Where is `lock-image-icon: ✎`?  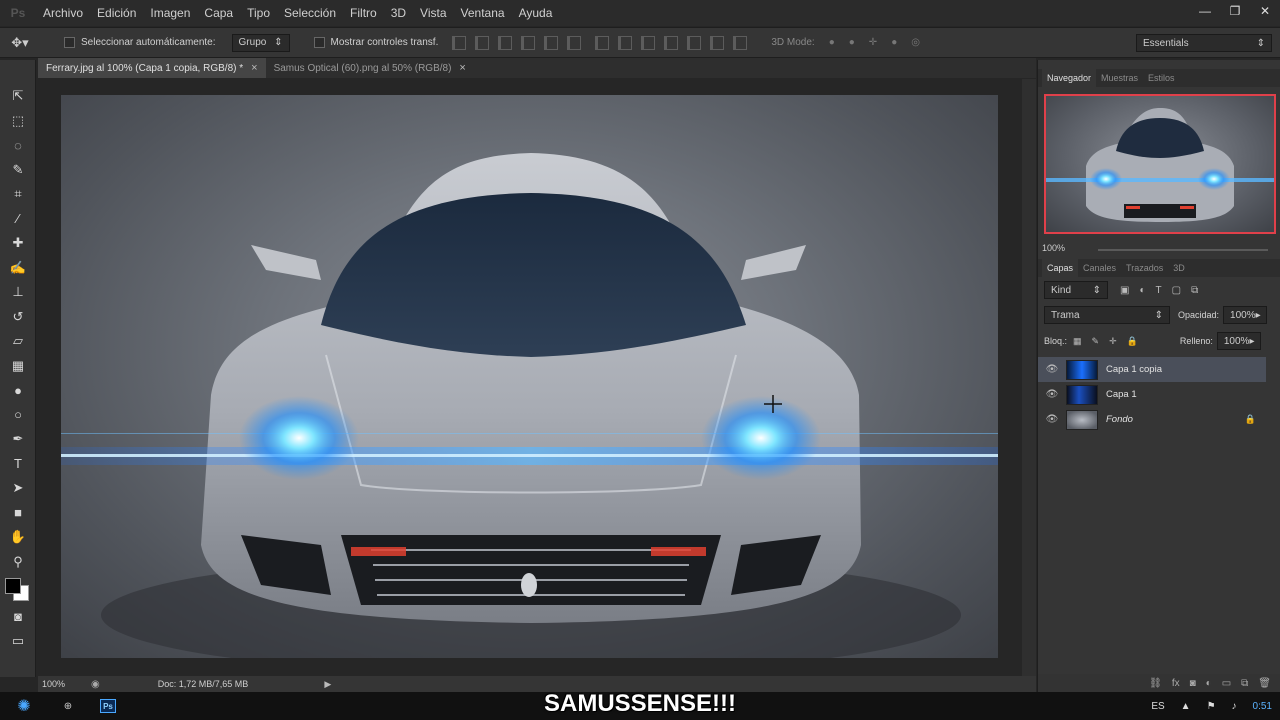 lock-image-icon: ✎ is located at coordinates (1096, 341).